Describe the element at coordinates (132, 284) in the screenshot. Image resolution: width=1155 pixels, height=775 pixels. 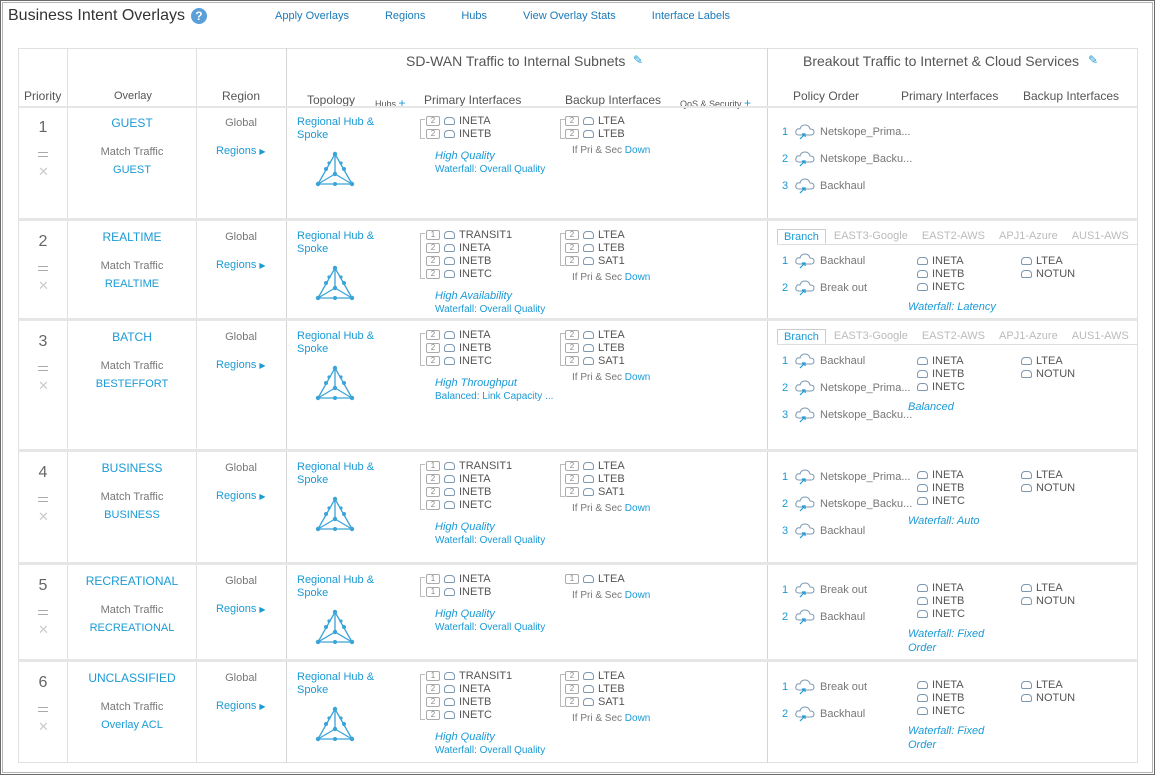
I see `match-traffic-value: REALTIME` at that location.